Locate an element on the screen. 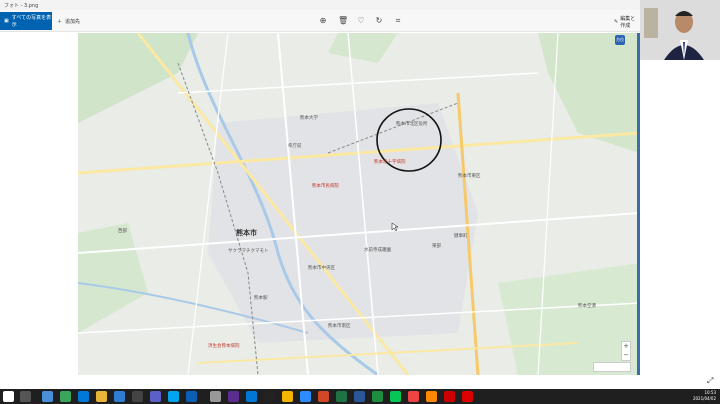  pdf-icon is located at coordinates (449, 396).